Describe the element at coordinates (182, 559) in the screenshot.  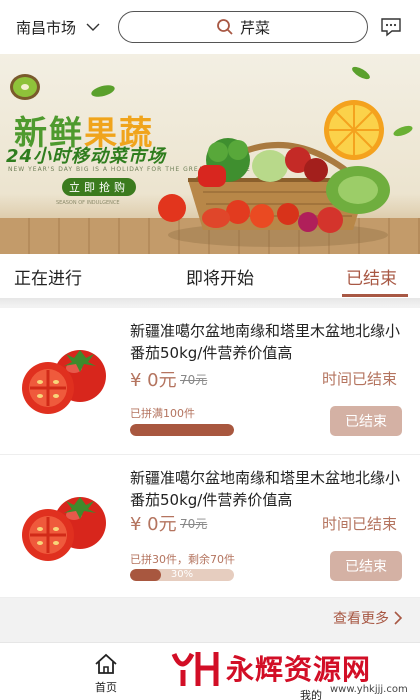
I see `group-progress-text: 已拼30件，剩余70件` at that location.